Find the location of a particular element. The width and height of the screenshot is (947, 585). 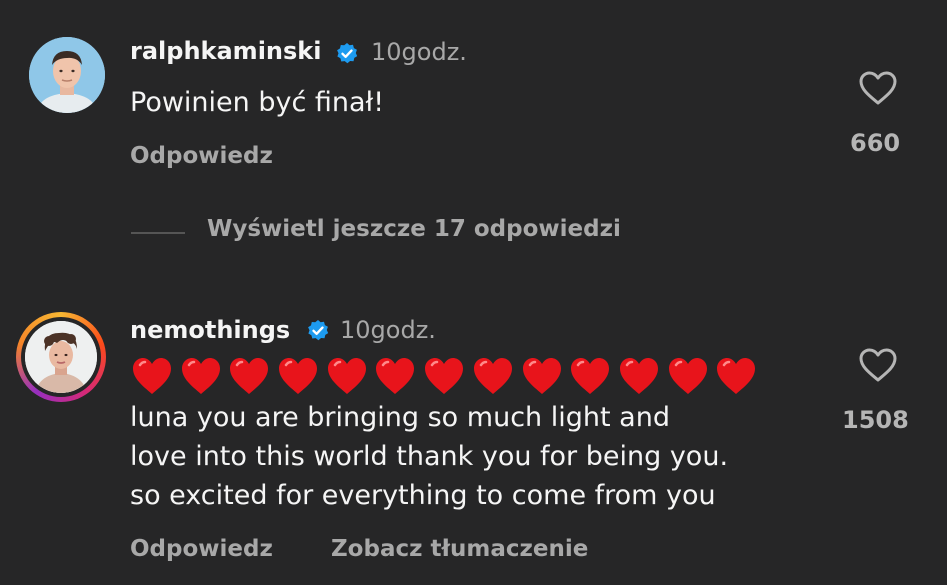

comment-text: Powinien być finał! is located at coordinates (257, 102).